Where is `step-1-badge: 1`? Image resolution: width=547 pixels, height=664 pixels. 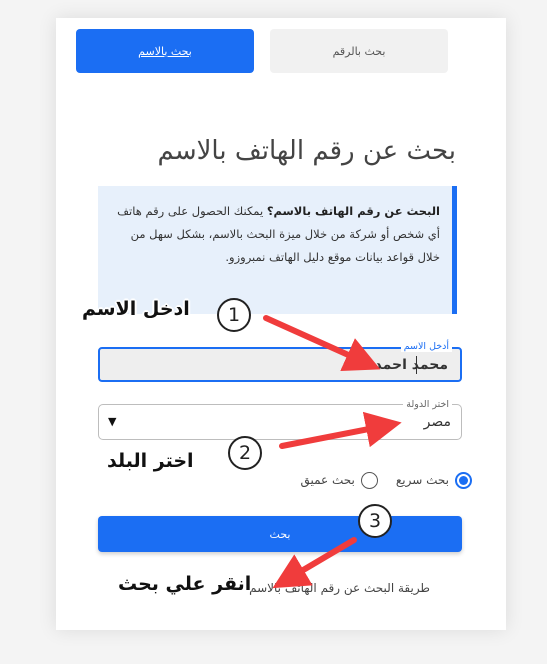
step-1-badge: 1 is located at coordinates (234, 315).